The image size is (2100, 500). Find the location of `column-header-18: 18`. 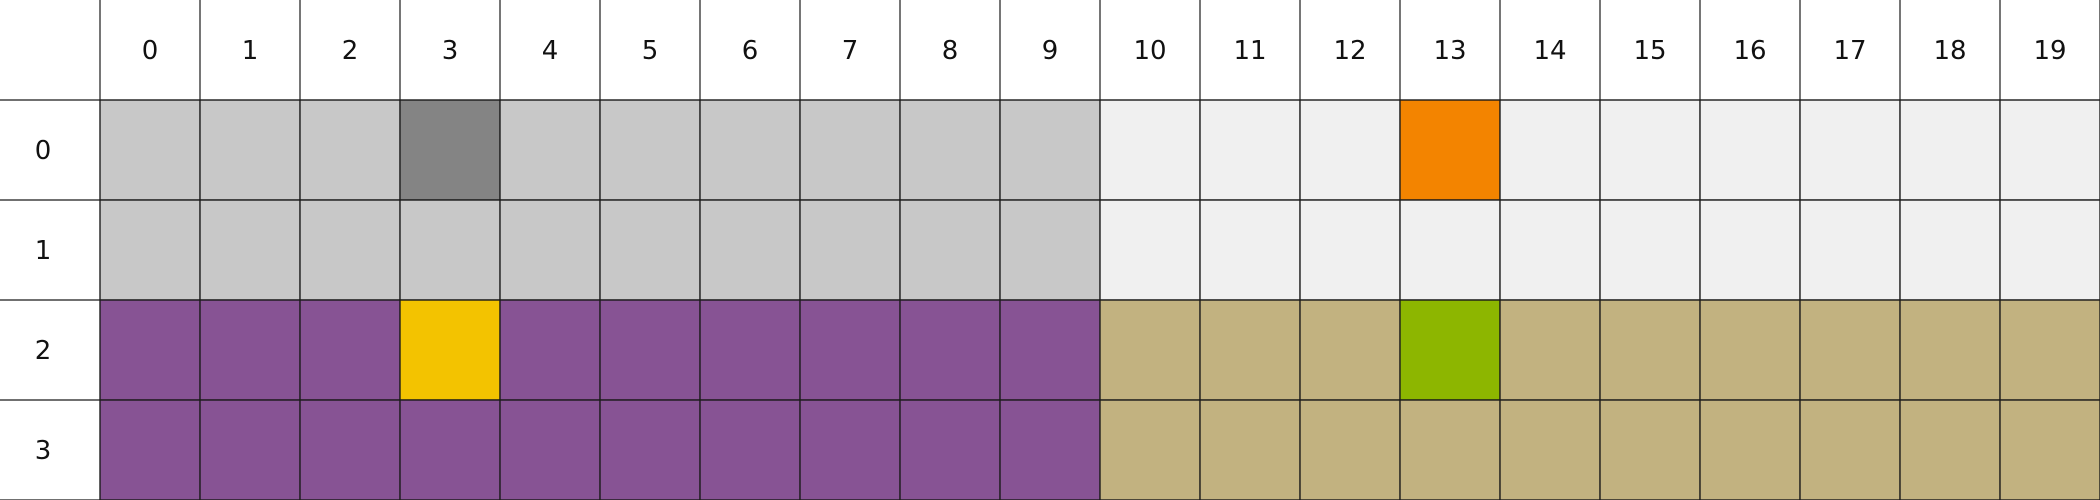

column-header-18: 18 is located at coordinates (1949, 51).